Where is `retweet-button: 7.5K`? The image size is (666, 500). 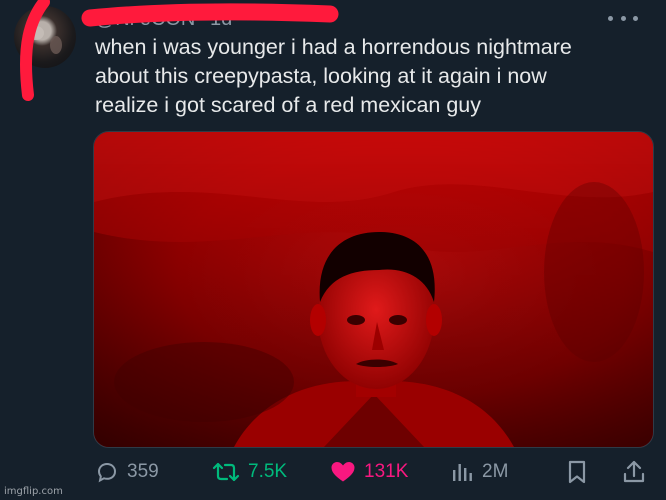 retweet-button: 7.5K is located at coordinates (249, 472).